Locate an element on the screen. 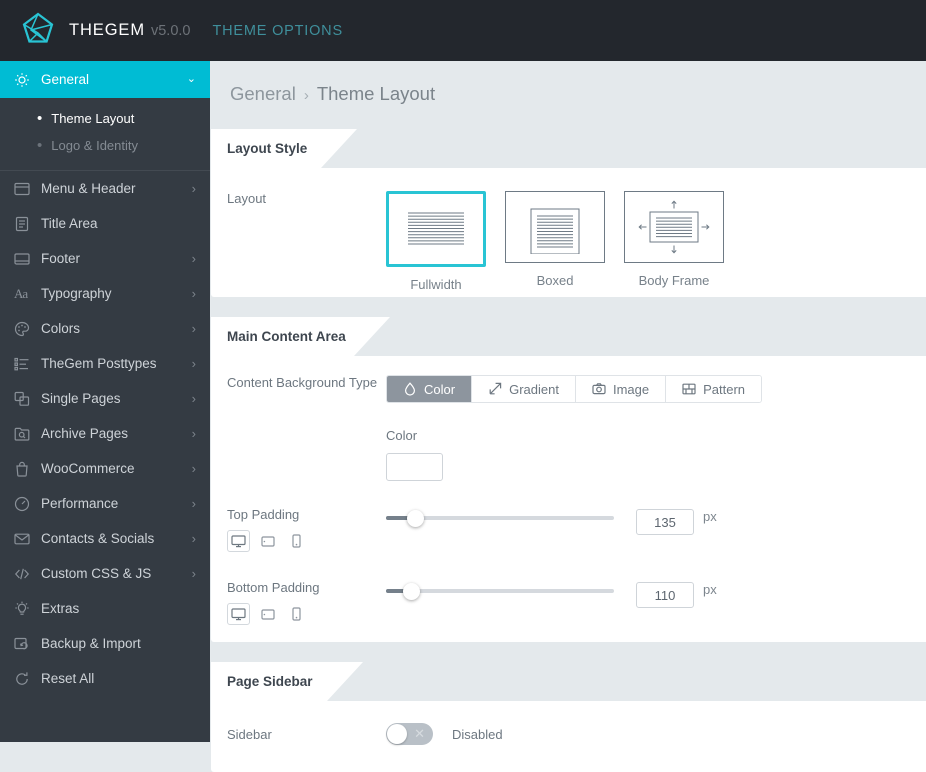 The image size is (926, 772). toggle-knob is located at coordinates (397, 734).